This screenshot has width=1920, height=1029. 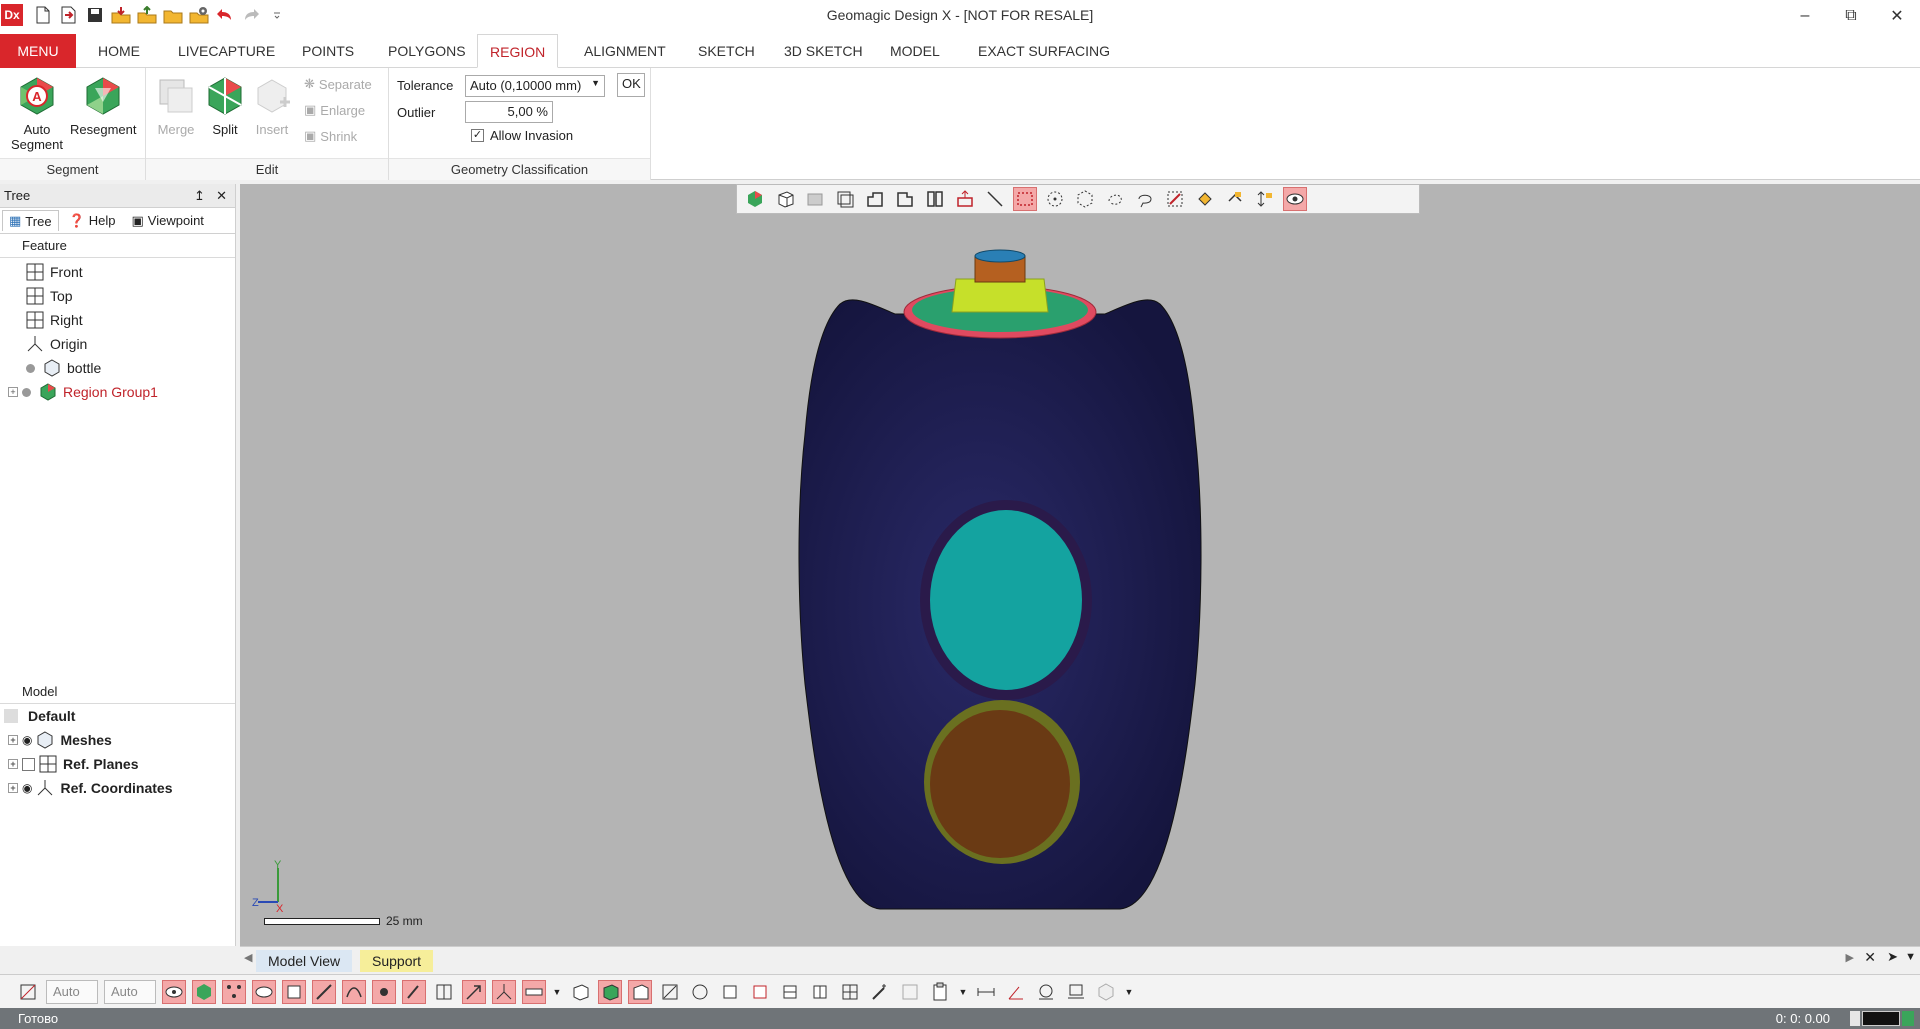 I want to click on view-select-icon, so click(x=640, y=991).